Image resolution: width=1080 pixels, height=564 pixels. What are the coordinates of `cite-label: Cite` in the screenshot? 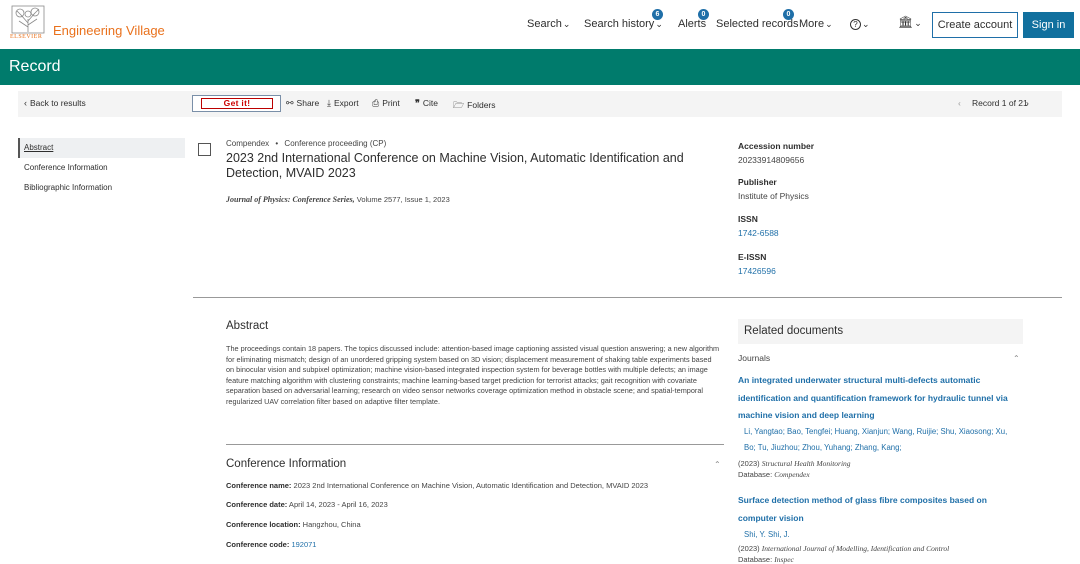 It's located at (430, 103).